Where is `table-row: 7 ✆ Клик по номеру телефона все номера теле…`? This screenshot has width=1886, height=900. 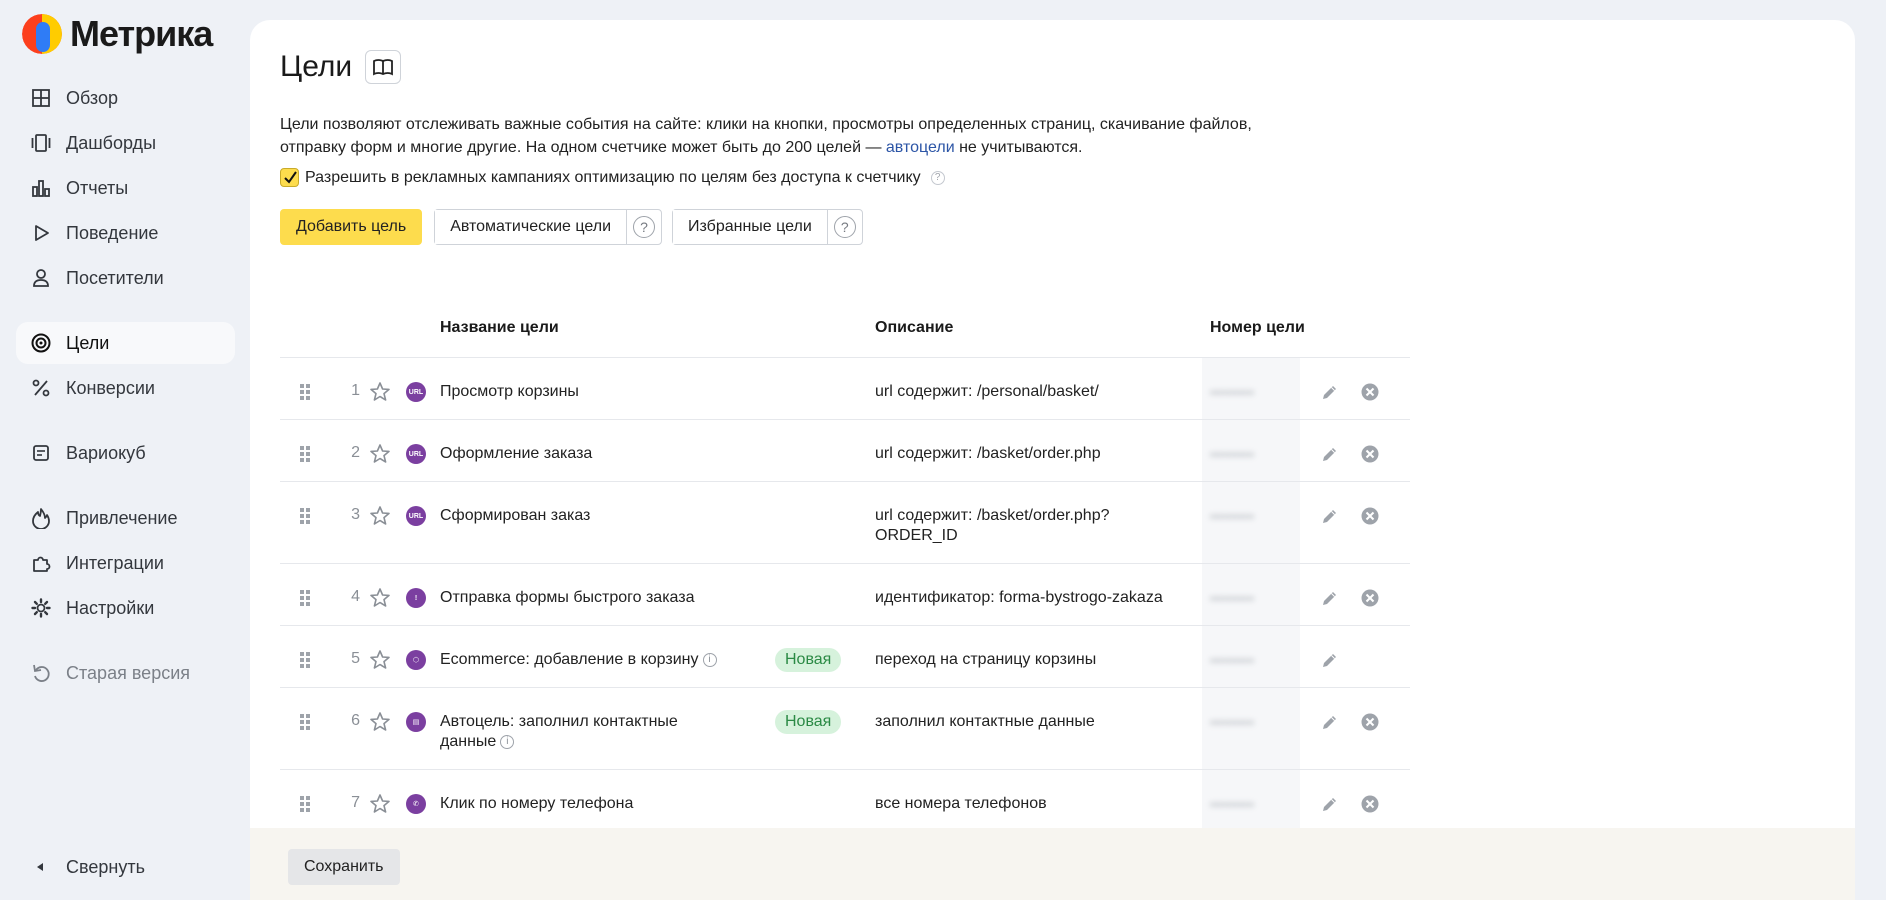 table-row: 7 ✆ Клик по номеру телефона все номера теле… is located at coordinates (845, 801).